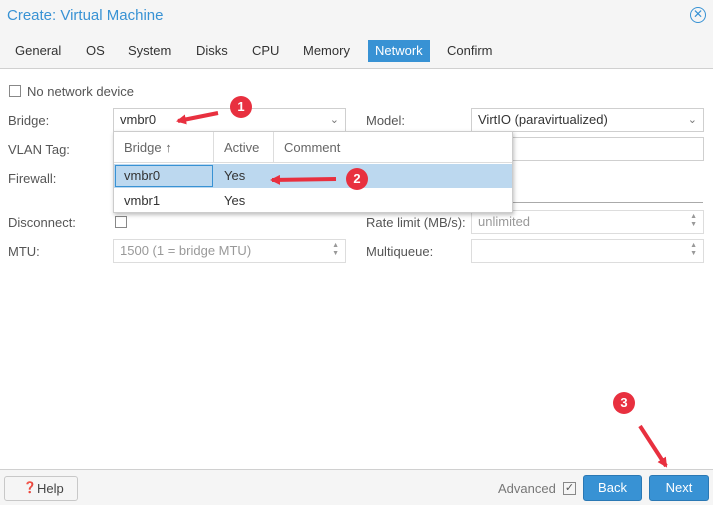 The width and height of the screenshot is (713, 505). Describe the element at coordinates (241, 107) in the screenshot. I see `annotation-badge-1: 1` at that location.